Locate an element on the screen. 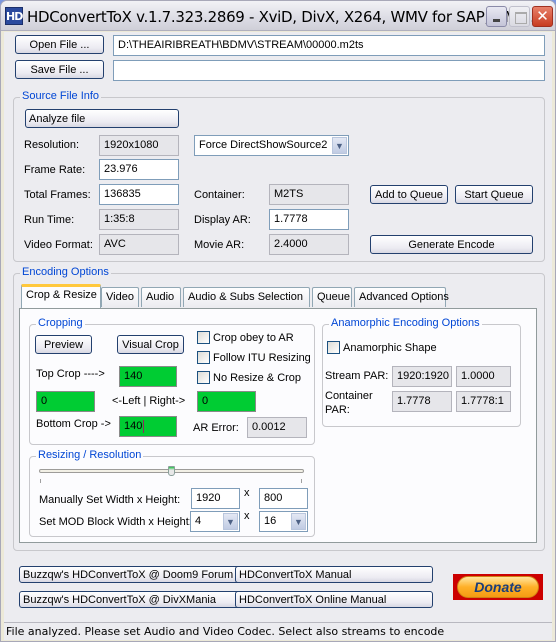  total-frames-input: 136835 is located at coordinates (139, 194).